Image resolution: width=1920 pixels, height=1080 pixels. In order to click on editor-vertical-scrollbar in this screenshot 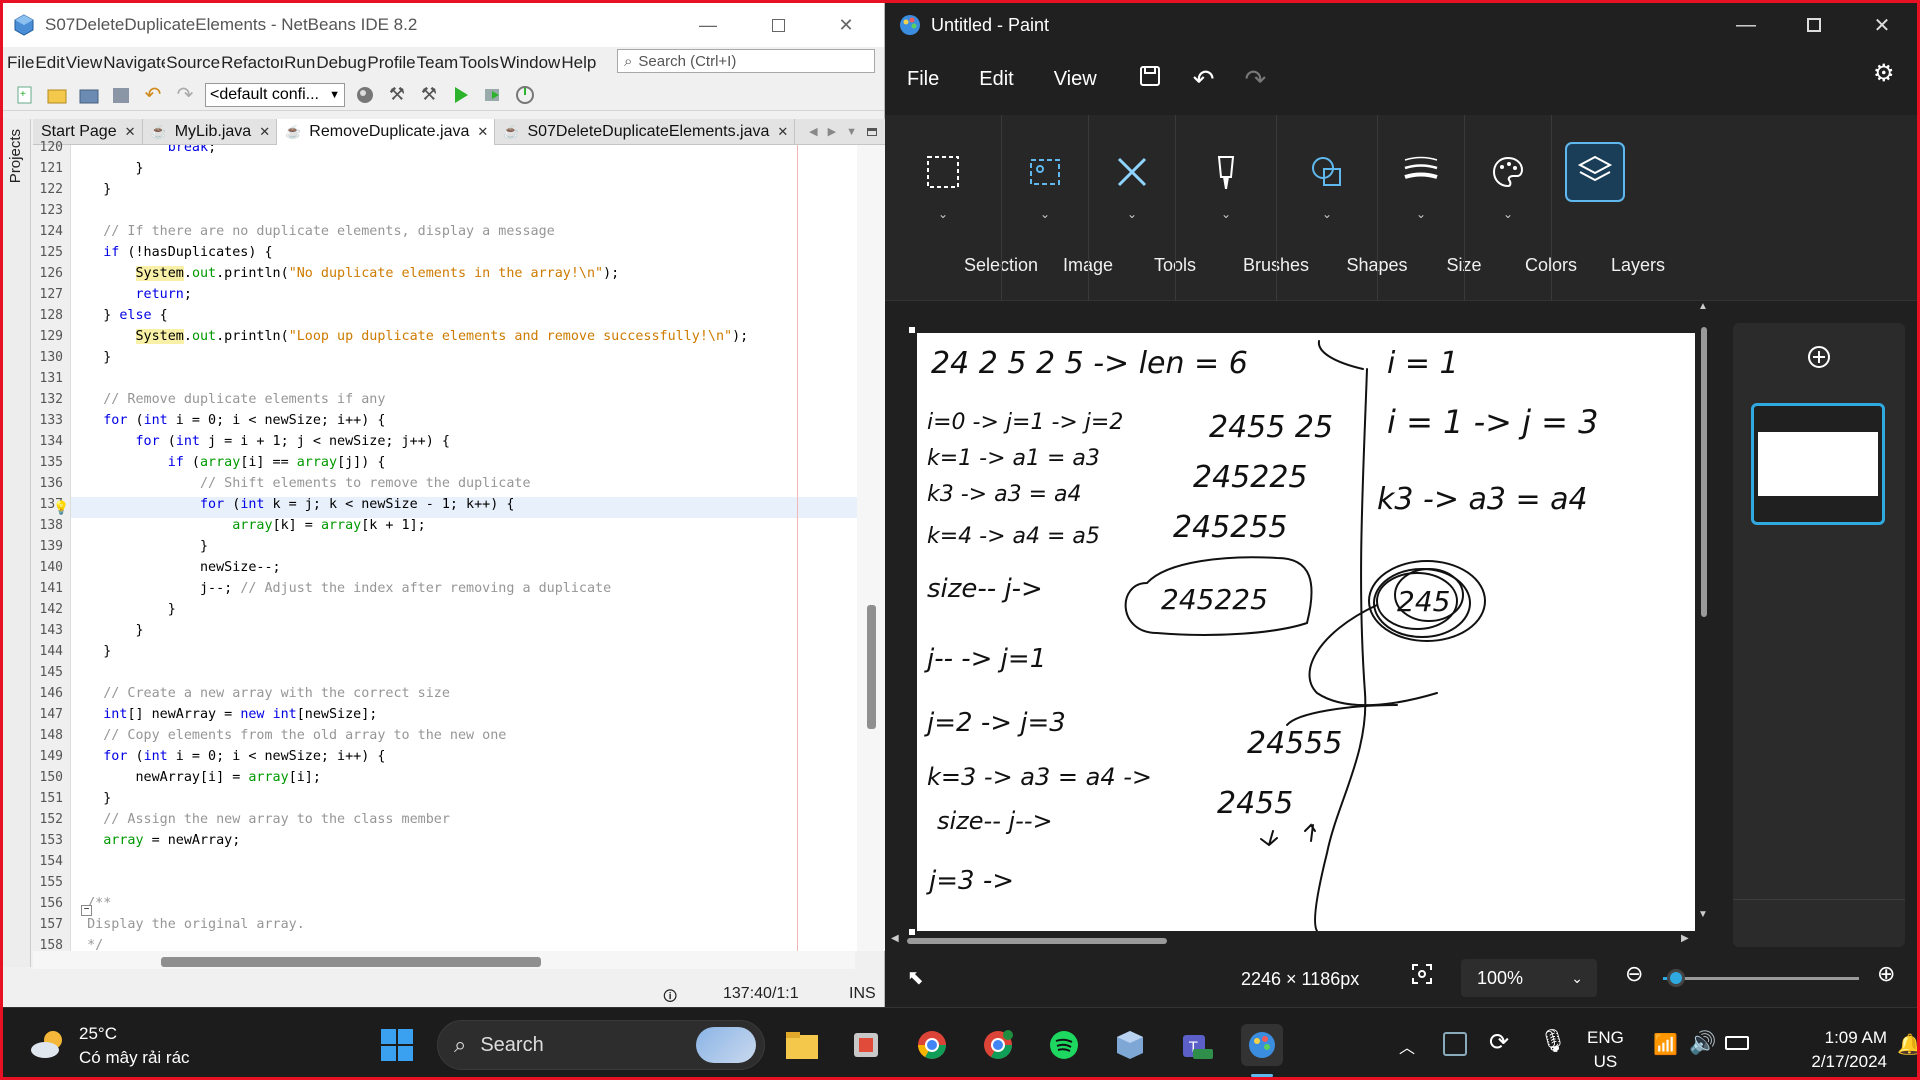, I will do `click(871, 548)`.